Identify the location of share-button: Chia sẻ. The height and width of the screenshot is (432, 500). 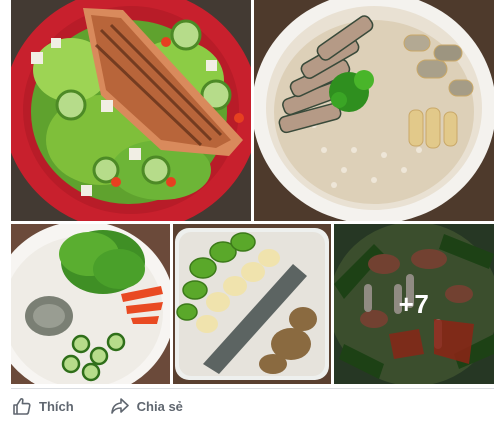
(146, 406).